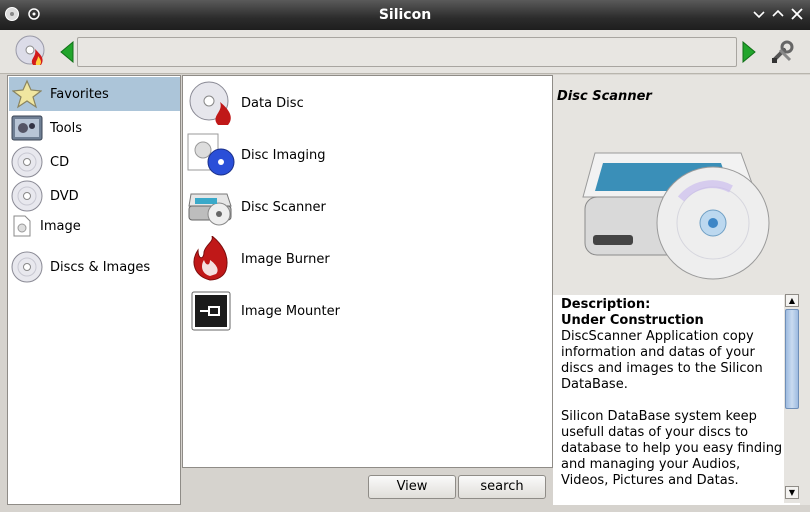 This screenshot has height=512, width=810. Describe the element at coordinates (60, 162) in the screenshot. I see `sidebar-item-label: CD` at that location.